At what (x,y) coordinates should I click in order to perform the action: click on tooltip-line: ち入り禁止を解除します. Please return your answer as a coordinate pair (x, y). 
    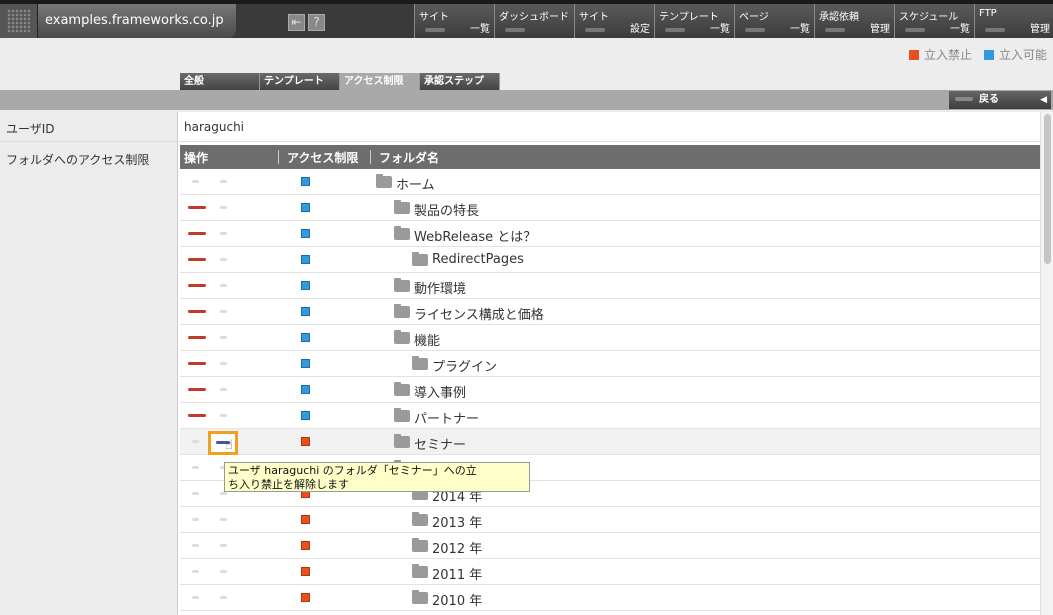
    Looking at the image, I should click on (288, 484).